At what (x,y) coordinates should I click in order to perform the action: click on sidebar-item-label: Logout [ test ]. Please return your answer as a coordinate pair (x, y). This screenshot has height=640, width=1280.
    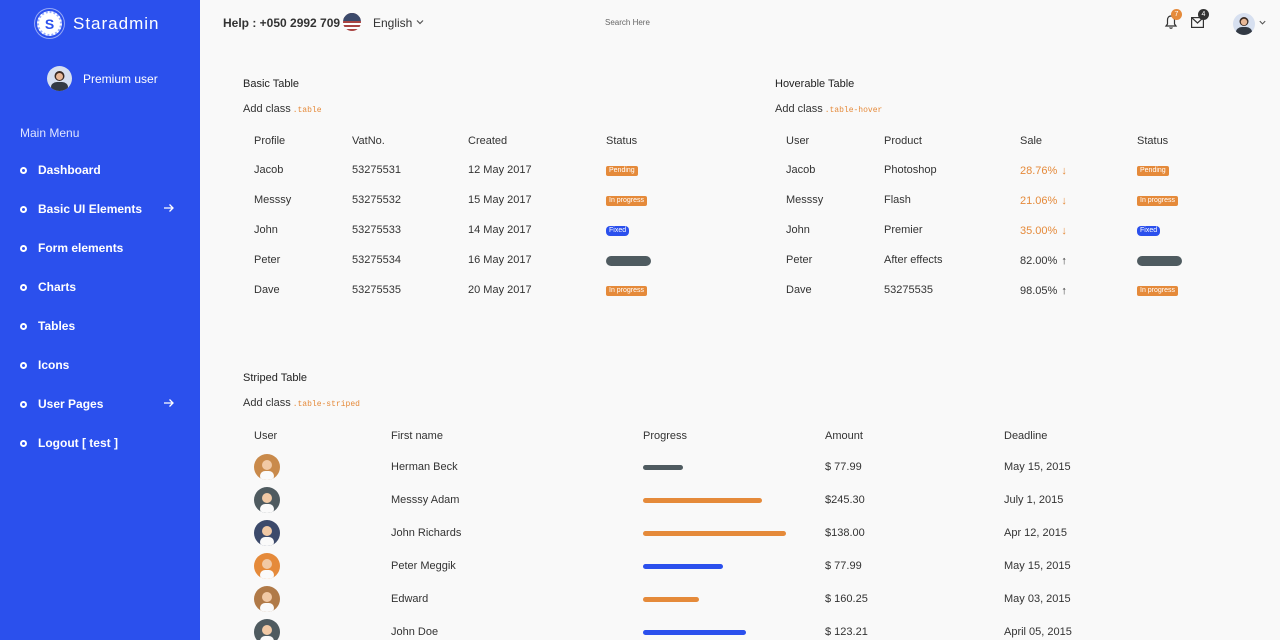
    Looking at the image, I should click on (78, 443).